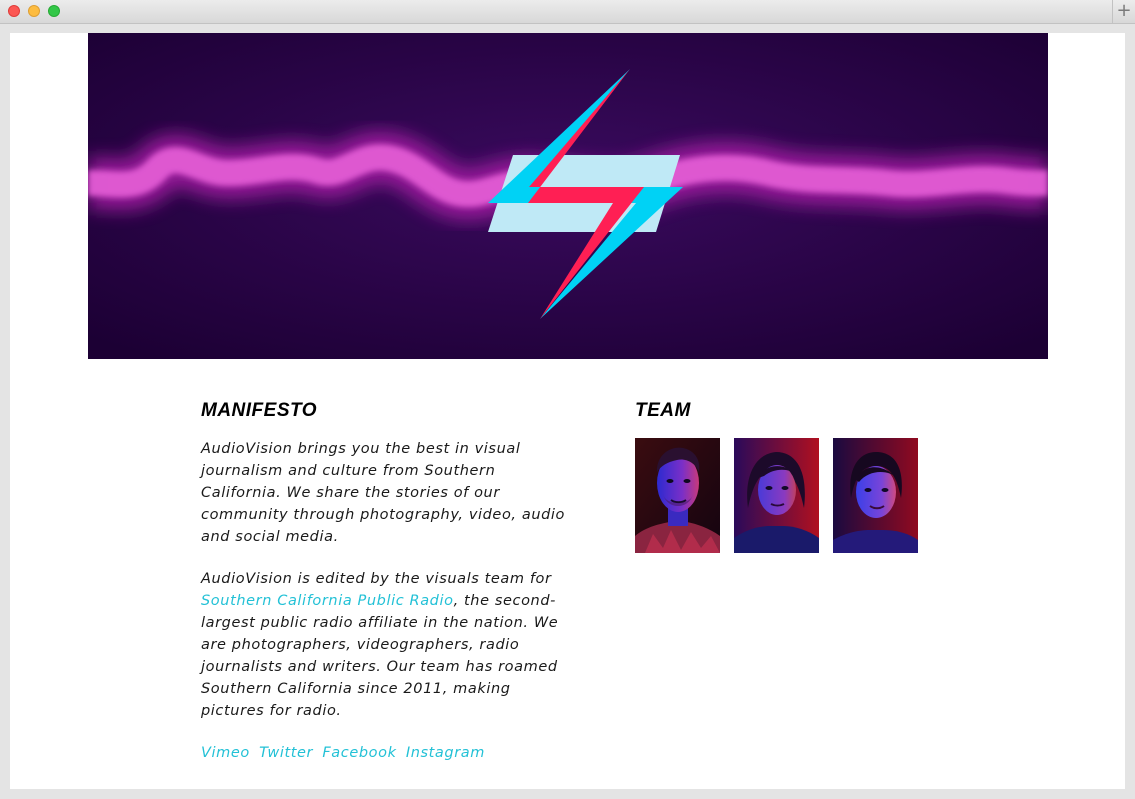 The width and height of the screenshot is (1135, 799). I want to click on window-titlebar: +, so click(567, 12).